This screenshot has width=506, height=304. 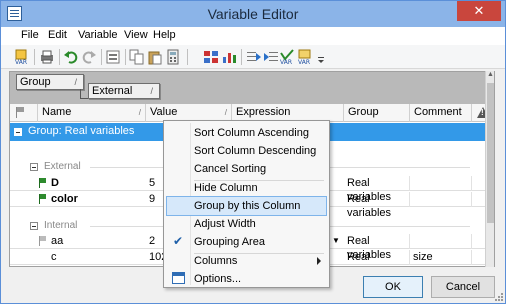 I want to click on cell-comment: size, so click(x=441, y=257).